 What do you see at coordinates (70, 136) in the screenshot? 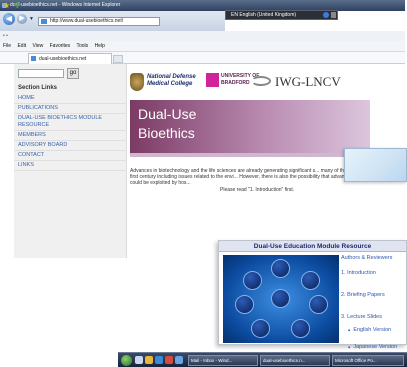
I see `link-members: MEMBERS` at bounding box center [70, 136].